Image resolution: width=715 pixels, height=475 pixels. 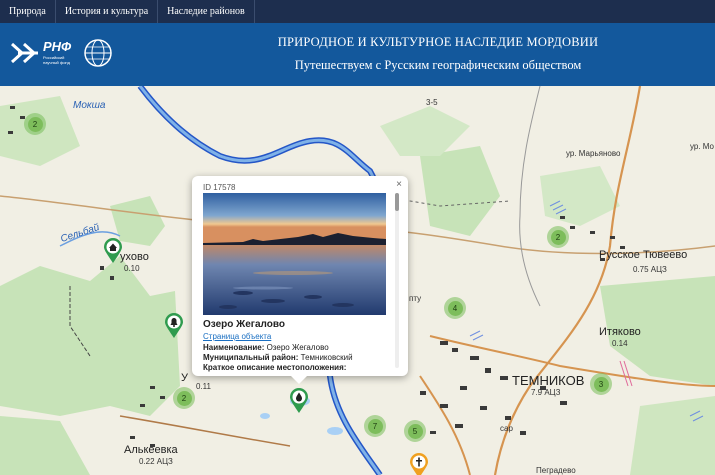 What do you see at coordinates (156, 461) in the screenshot?
I see `map-label-alkeevka-value: 0.22 АЦЗ` at bounding box center [156, 461].